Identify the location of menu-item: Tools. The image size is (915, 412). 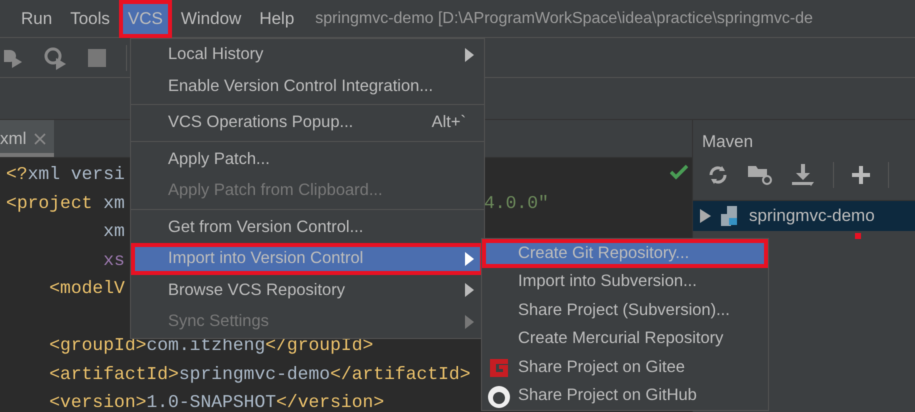
(90, 19).